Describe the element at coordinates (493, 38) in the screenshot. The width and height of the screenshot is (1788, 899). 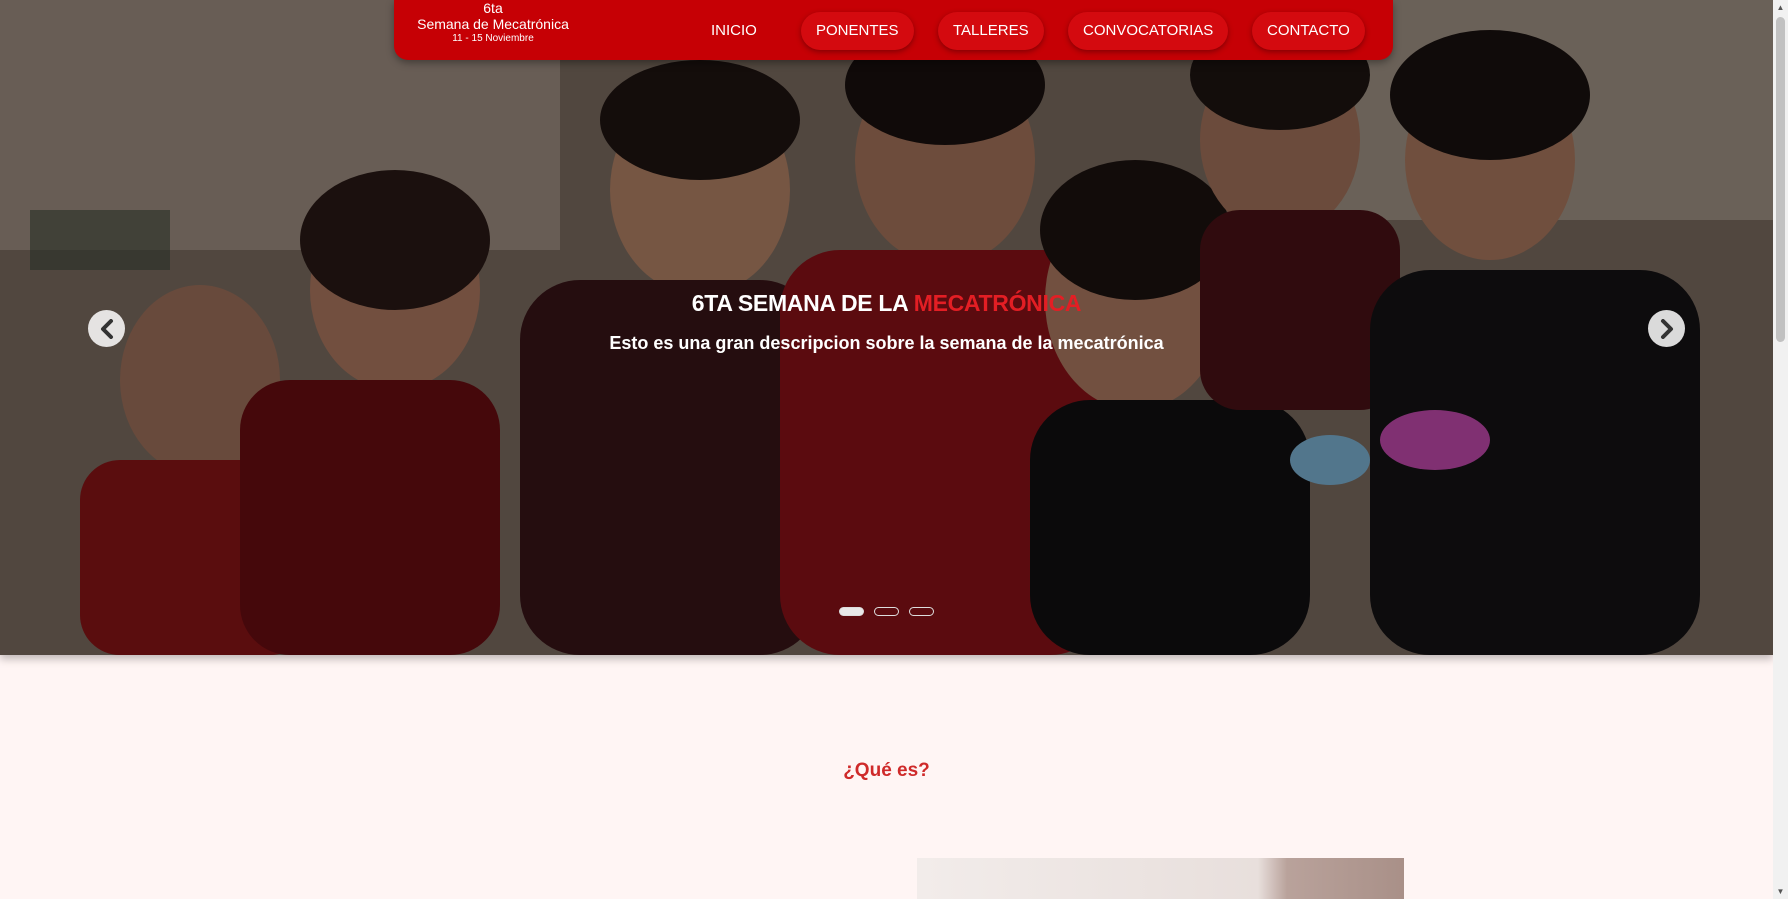
I see `brand-dates: 11 - 15 Noviembre` at that location.